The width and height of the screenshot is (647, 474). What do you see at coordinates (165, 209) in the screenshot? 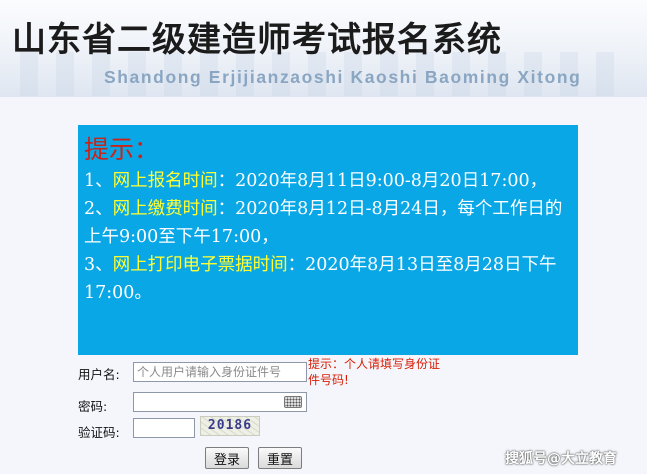
I see `notice-item-2-label: 网上缴费时间` at bounding box center [165, 209].